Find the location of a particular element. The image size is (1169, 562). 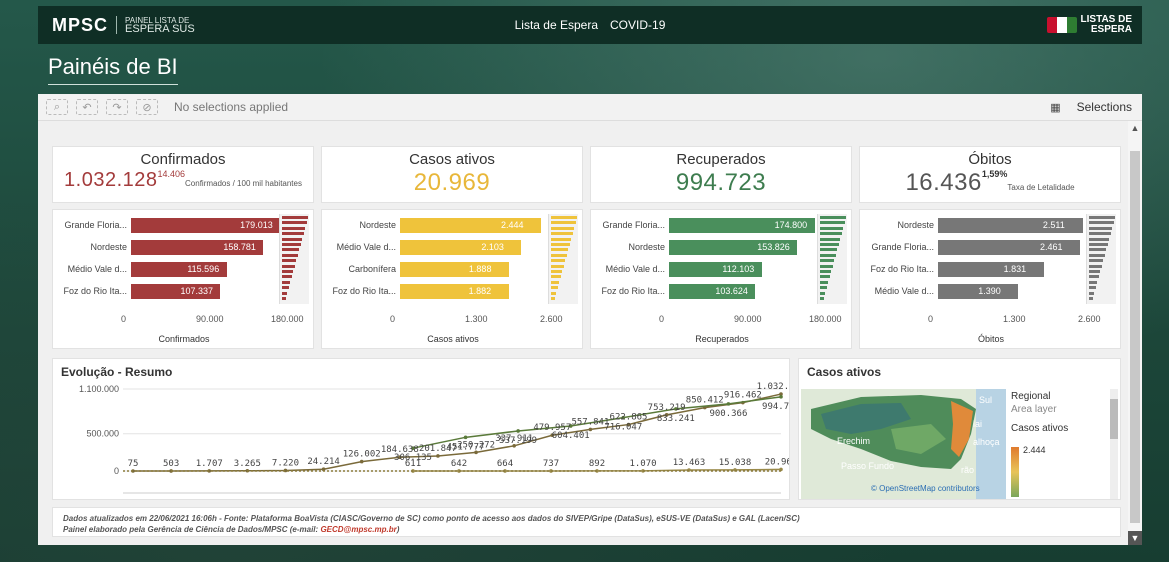

kpi-casos-ativos: Casos ativos 20.969 is located at coordinates (452, 174).